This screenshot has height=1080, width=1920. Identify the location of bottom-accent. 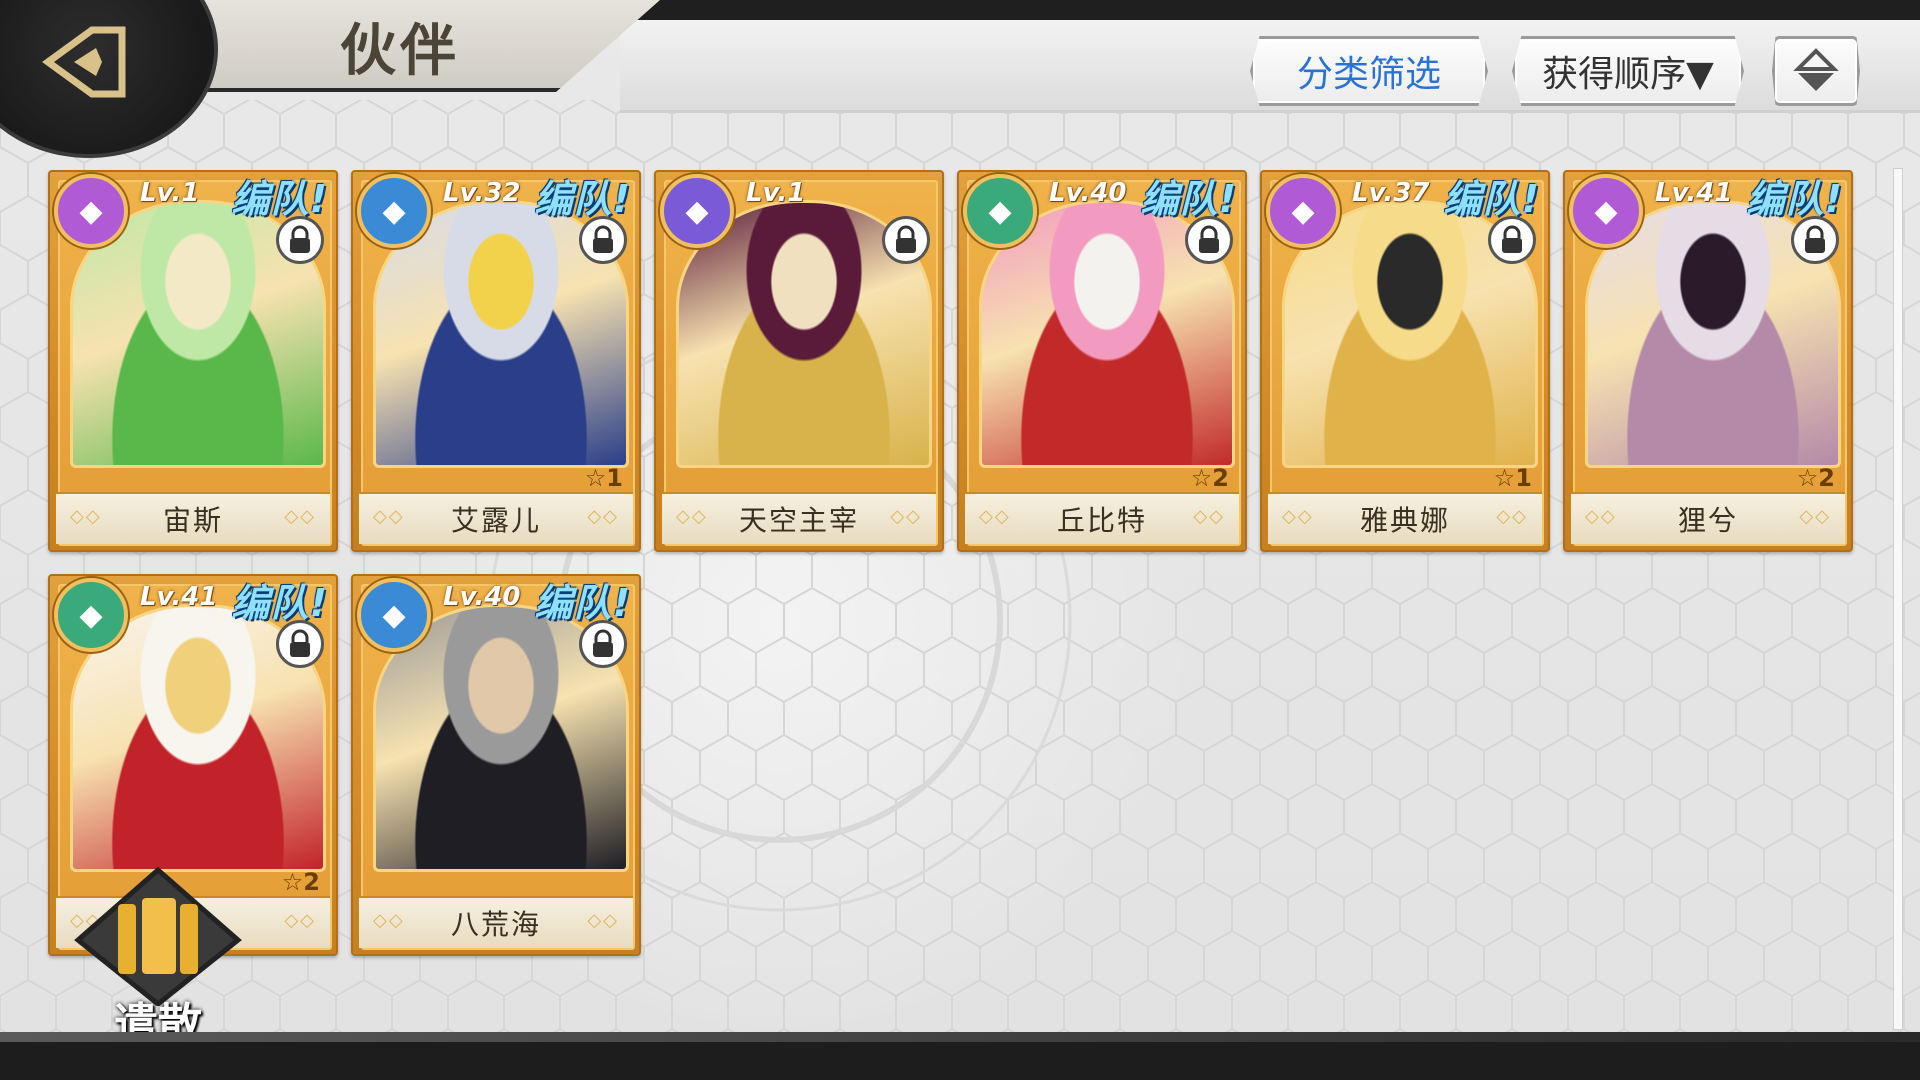
(960, 1037).